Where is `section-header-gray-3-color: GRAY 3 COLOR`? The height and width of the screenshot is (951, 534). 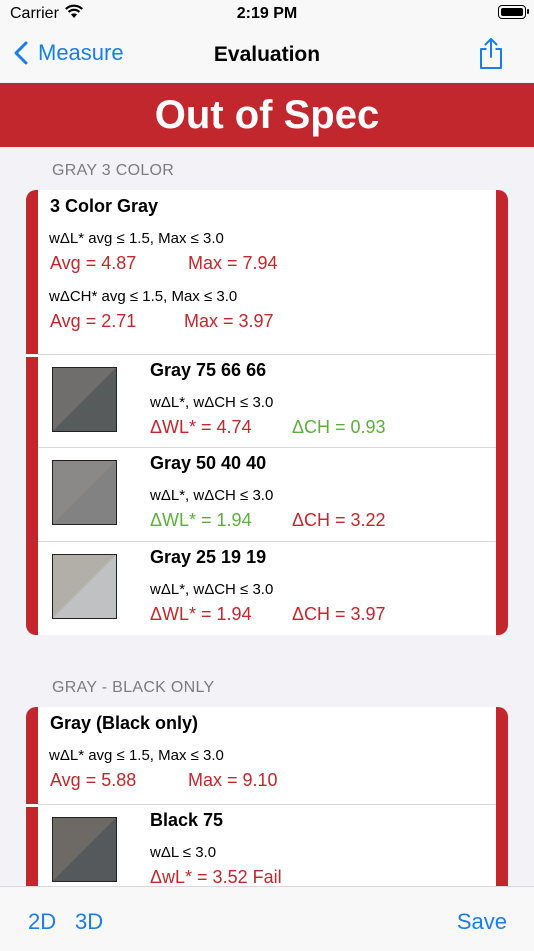
section-header-gray-3-color: GRAY 3 COLOR is located at coordinates (113, 170).